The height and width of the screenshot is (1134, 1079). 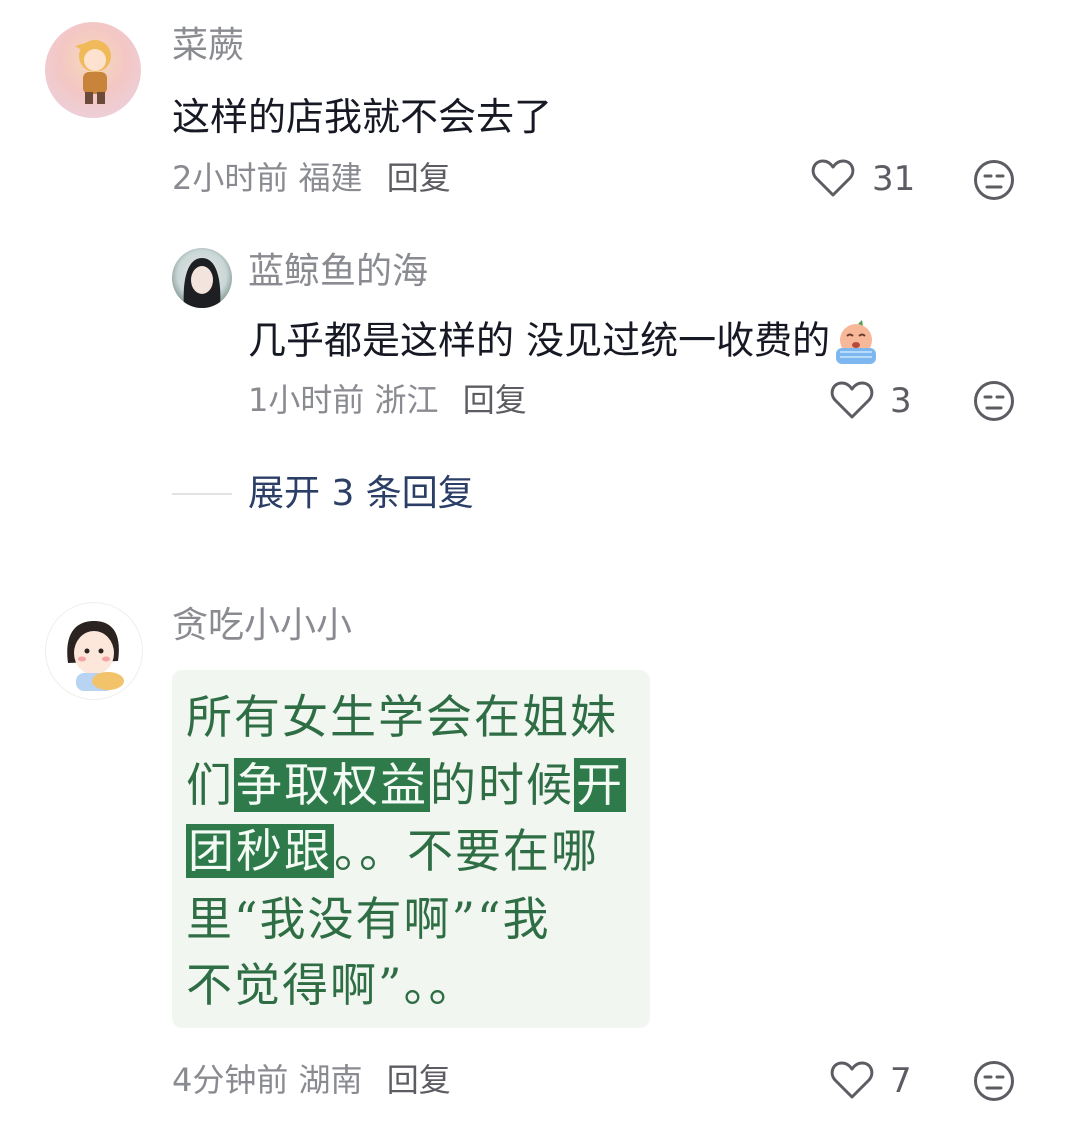 I want to click on image-text-line: 所有女生学会在姐妹, so click(x=402, y=717).